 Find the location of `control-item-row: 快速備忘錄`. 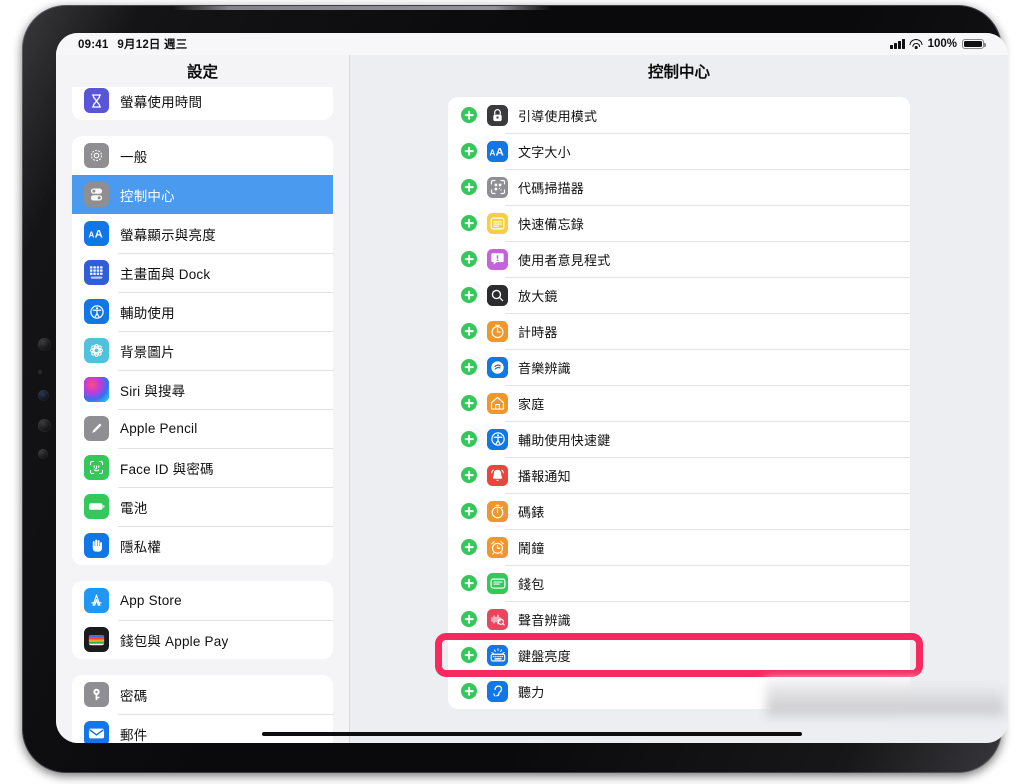

control-item-row: 快速備忘錄 is located at coordinates (679, 223).